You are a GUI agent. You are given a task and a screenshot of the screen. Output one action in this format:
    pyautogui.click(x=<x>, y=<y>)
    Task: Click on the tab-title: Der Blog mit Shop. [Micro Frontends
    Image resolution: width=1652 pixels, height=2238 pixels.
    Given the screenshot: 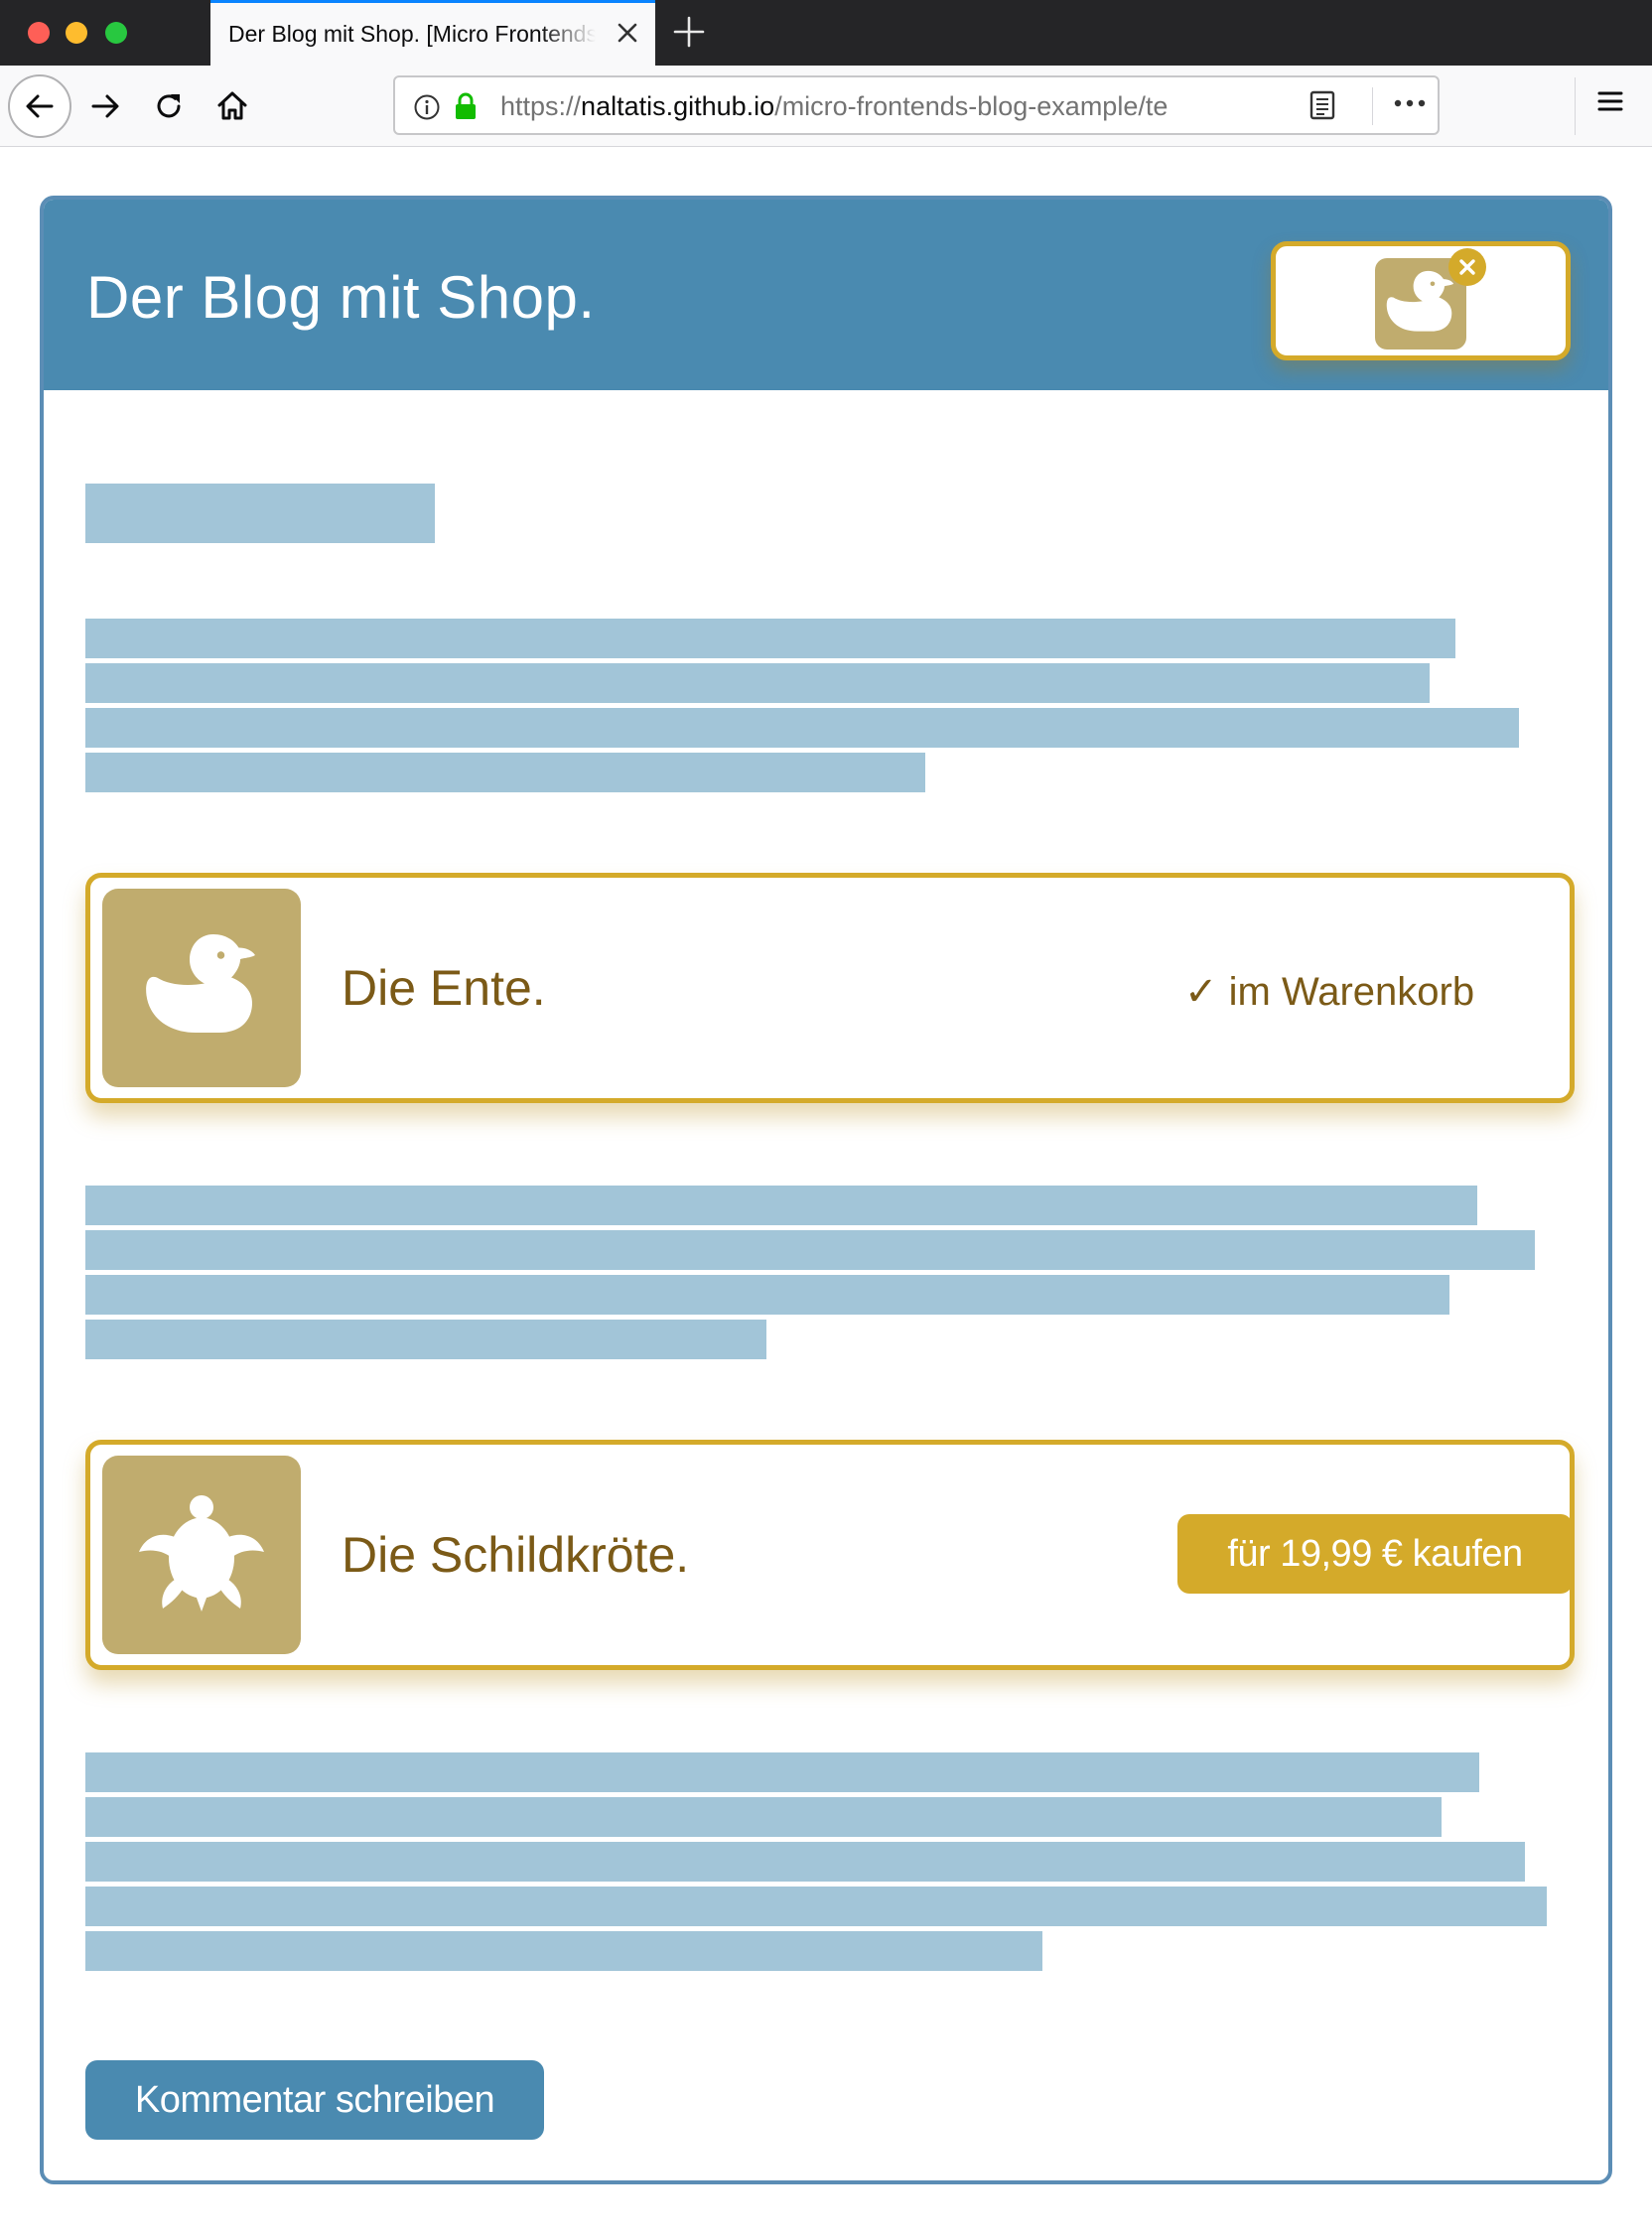 What is the action you would take?
    pyautogui.click(x=412, y=34)
    